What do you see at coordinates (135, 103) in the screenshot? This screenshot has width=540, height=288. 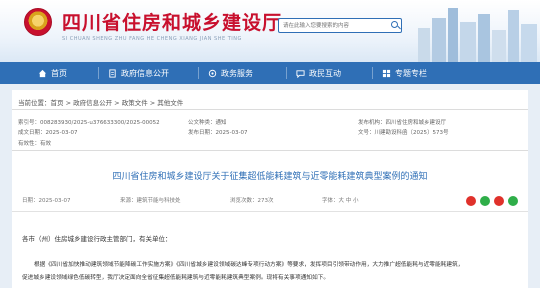 I see `breadcrumb-policy-docs: 政策文件` at bounding box center [135, 103].